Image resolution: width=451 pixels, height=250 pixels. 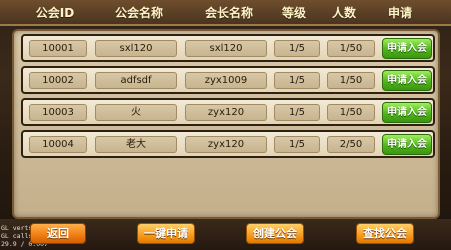 What do you see at coordinates (58, 112) in the screenshot?
I see `guild-id: 10003` at bounding box center [58, 112].